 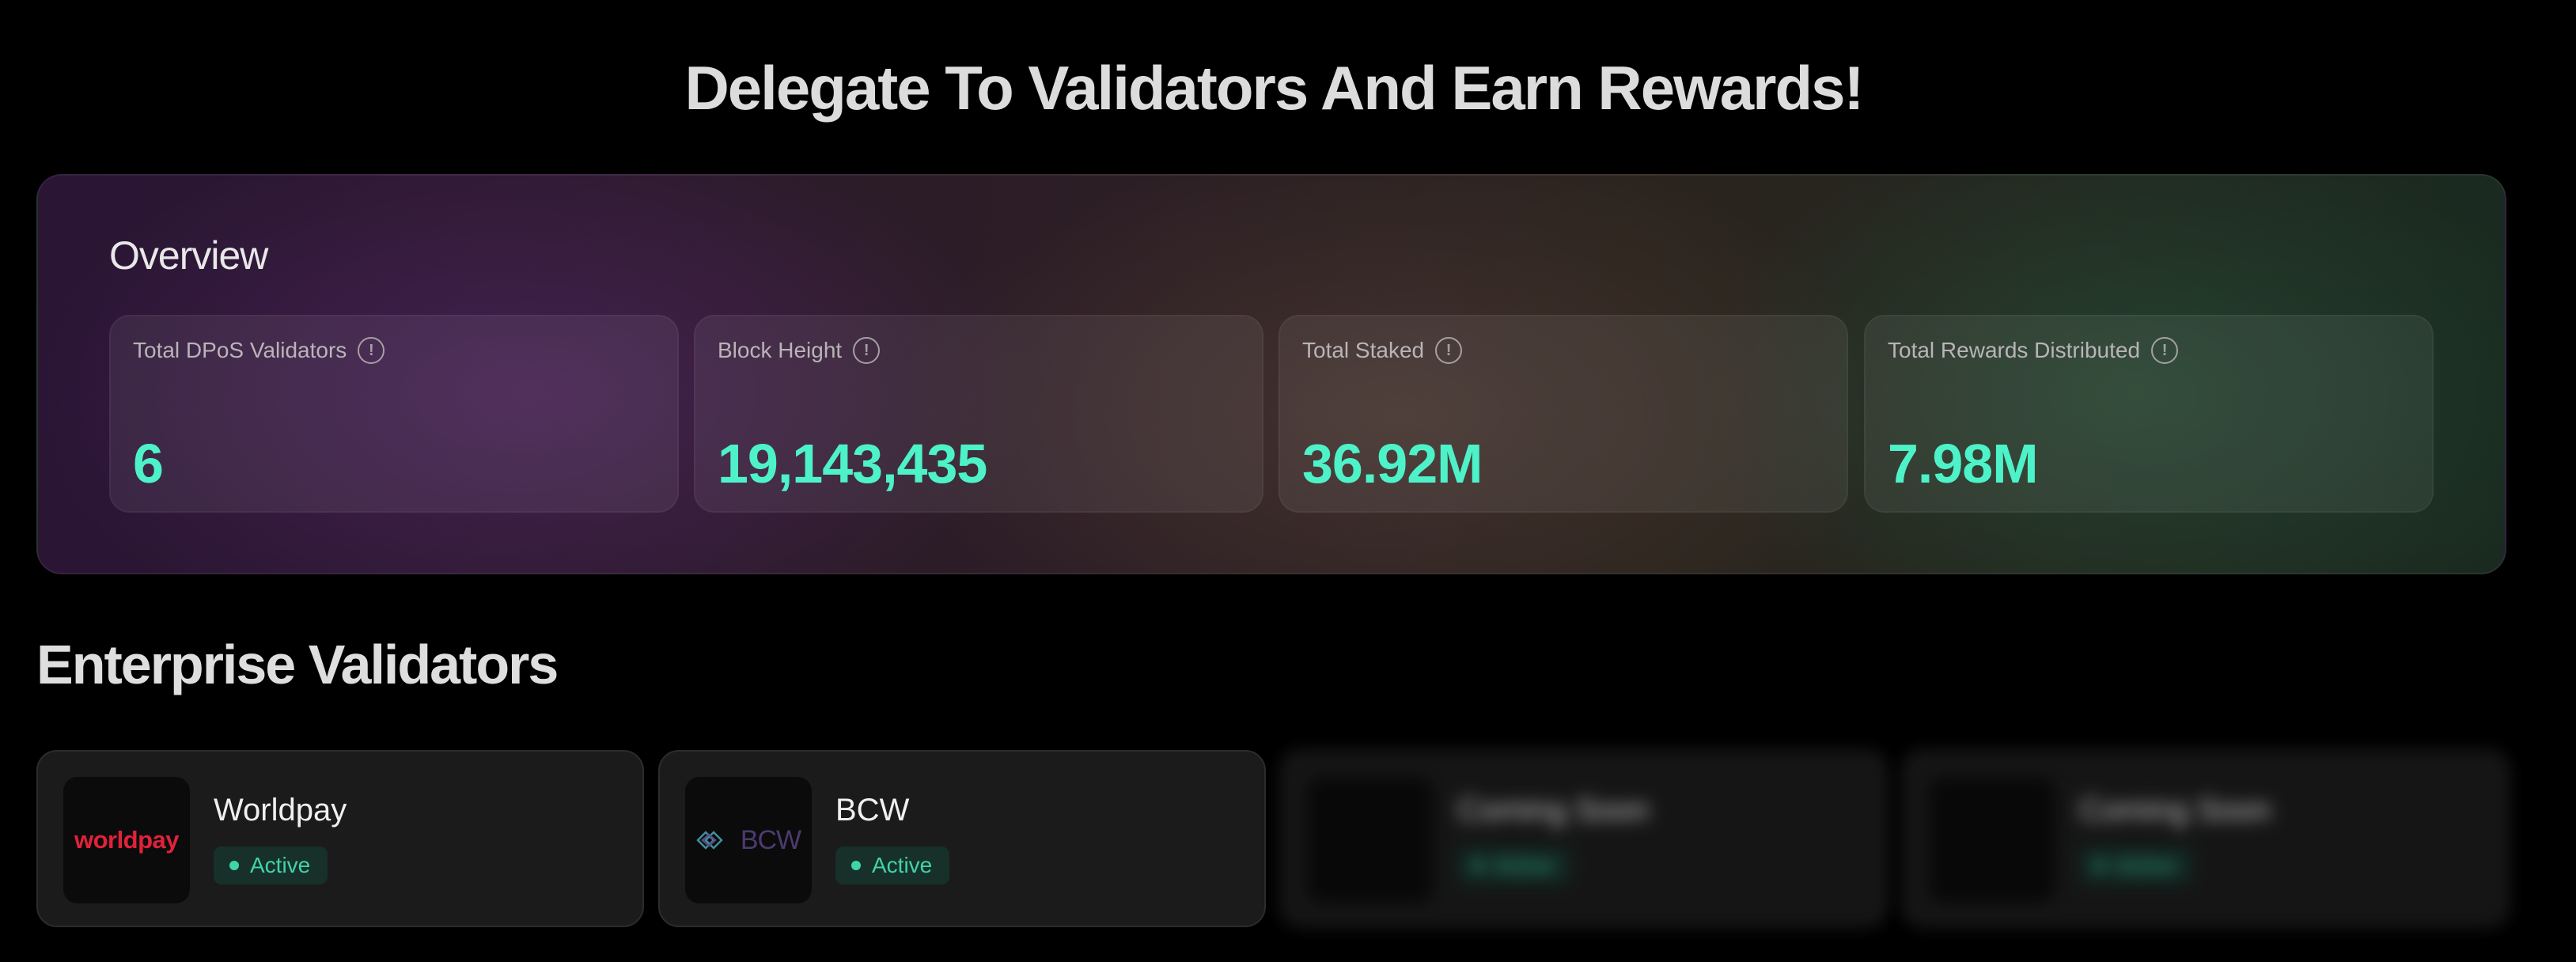 What do you see at coordinates (1563, 414) in the screenshot?
I see `stat-card-total-staked: Total Staked ! 36.92M` at bounding box center [1563, 414].